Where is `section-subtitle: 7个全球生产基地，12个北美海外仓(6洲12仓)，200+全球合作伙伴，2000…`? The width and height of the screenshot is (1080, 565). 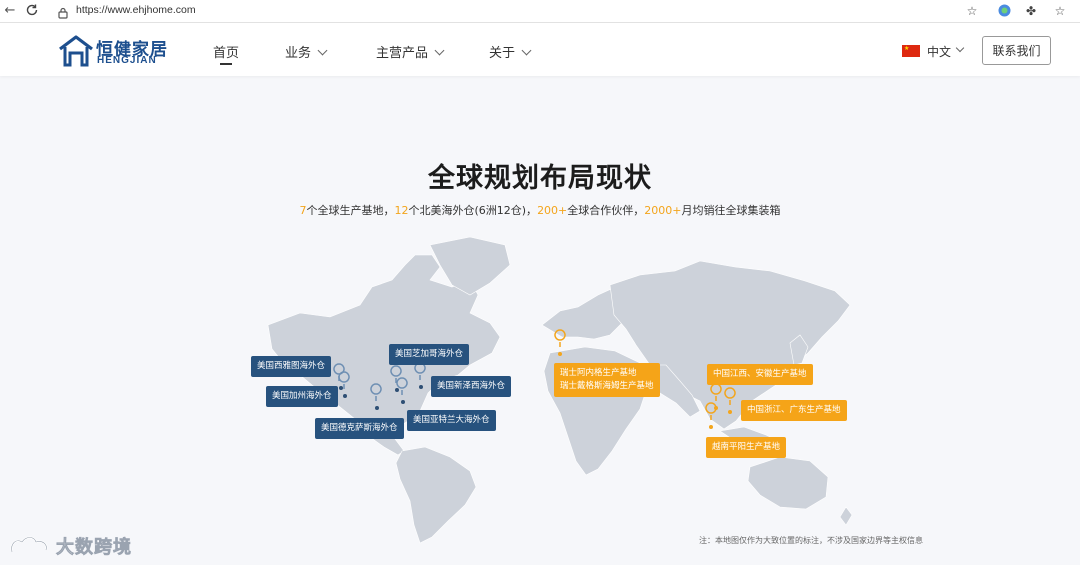
section-subtitle: 7个全球生产基地，12个北美海外仓(6洲12仓)，200+全球合作伙伴，2000… is located at coordinates (540, 210).